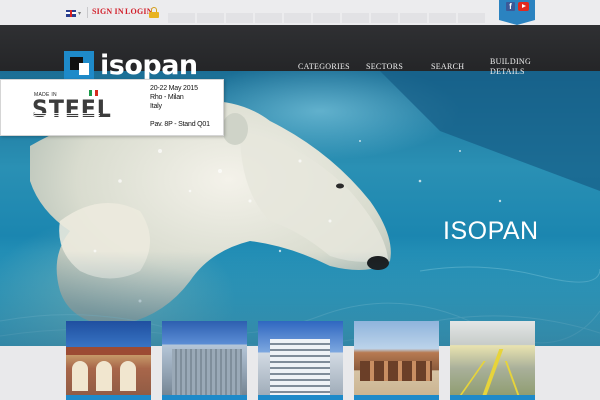 This screenshot has height=400, width=600. I want to click on event-dates: 20-22 May 2015, so click(174, 88).